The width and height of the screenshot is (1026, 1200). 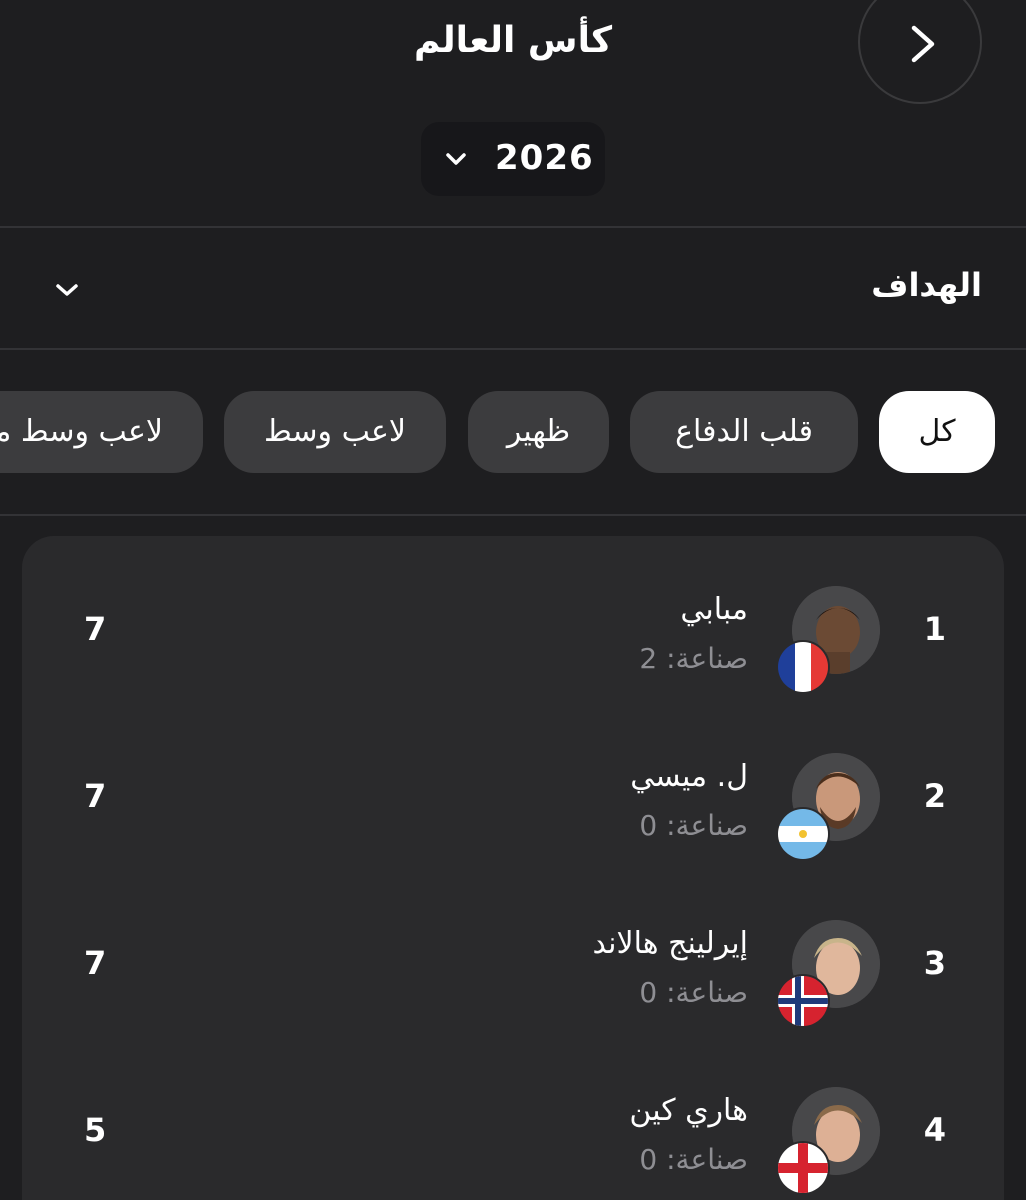 What do you see at coordinates (934, 1130) in the screenshot?
I see `rank-number: 4` at bounding box center [934, 1130].